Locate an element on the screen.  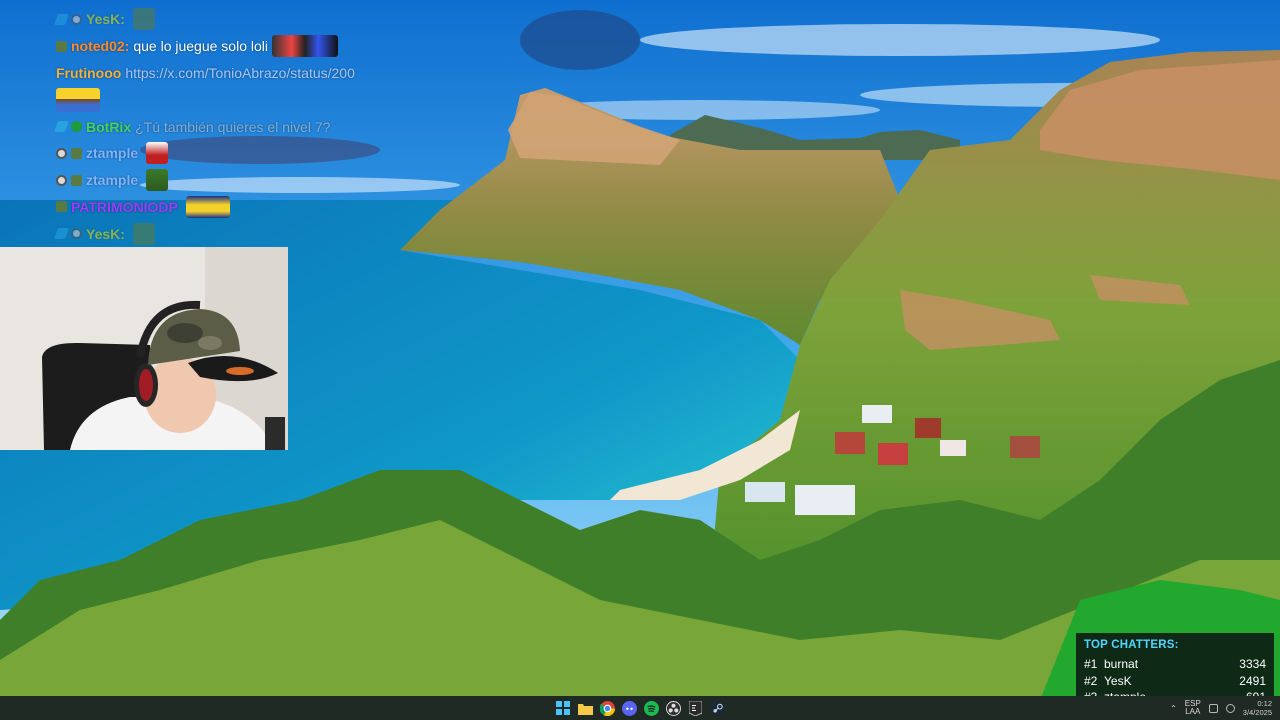
taskbar-app-icons is located at coordinates (640, 708).